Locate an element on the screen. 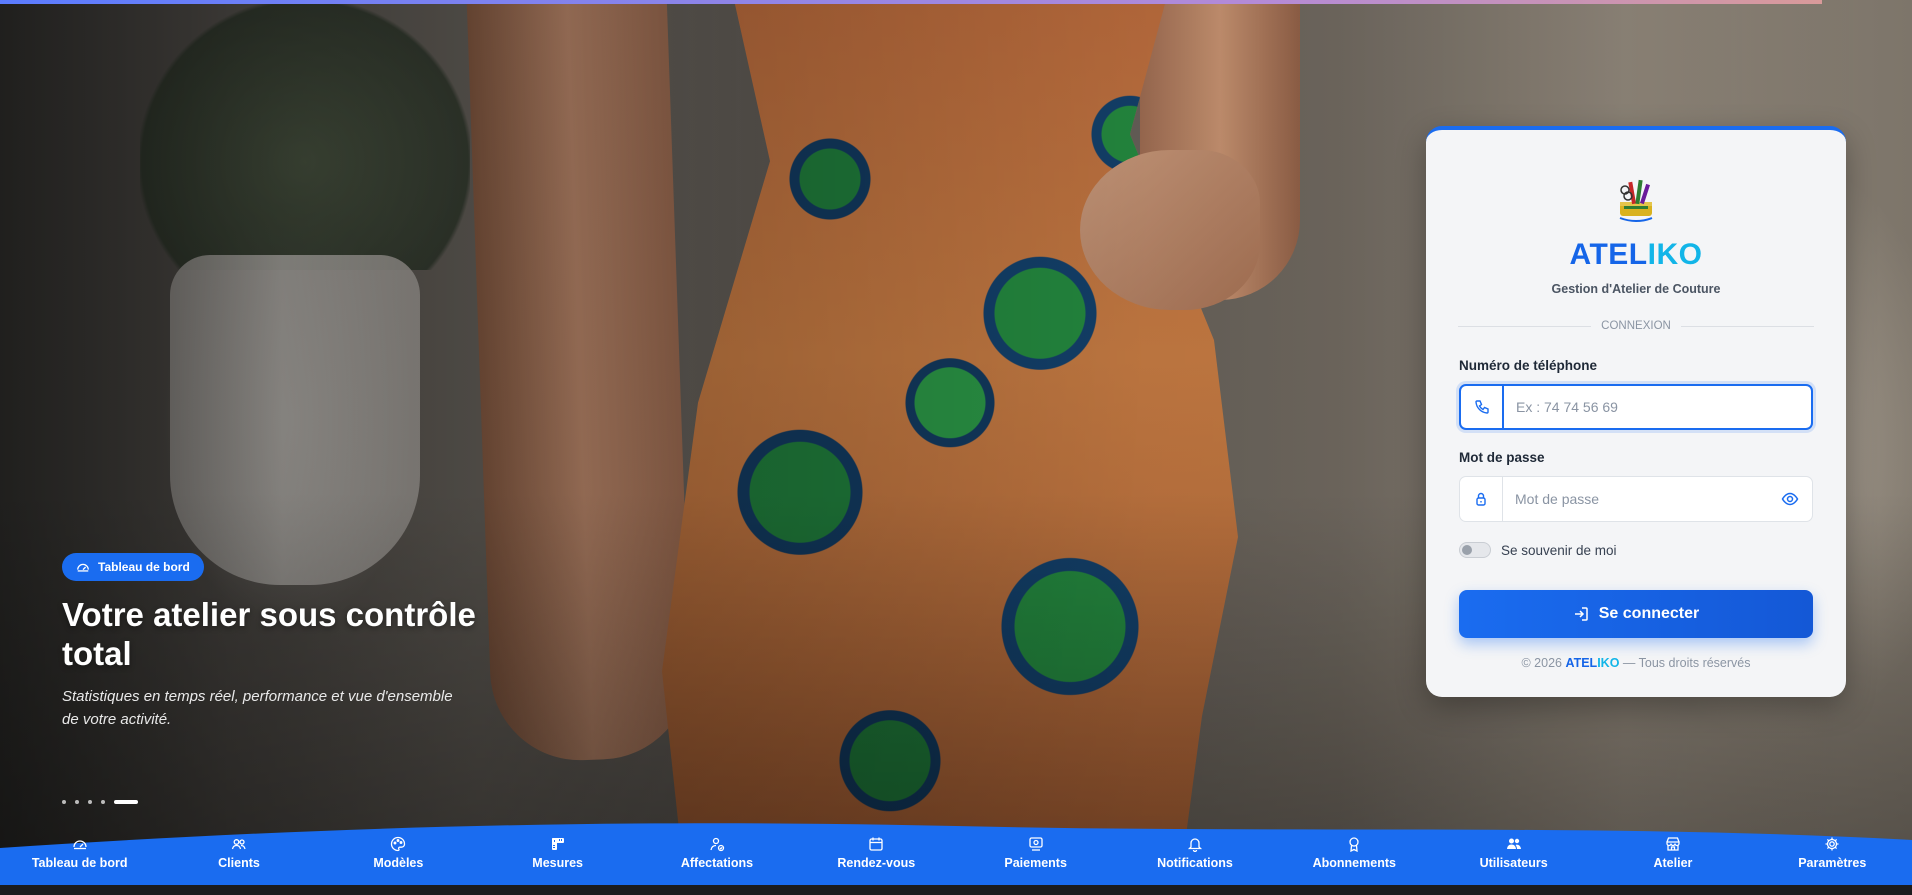 Image resolution: width=1912 pixels, height=895 pixels. footer-brand: ATELIKO is located at coordinates (1592, 663).